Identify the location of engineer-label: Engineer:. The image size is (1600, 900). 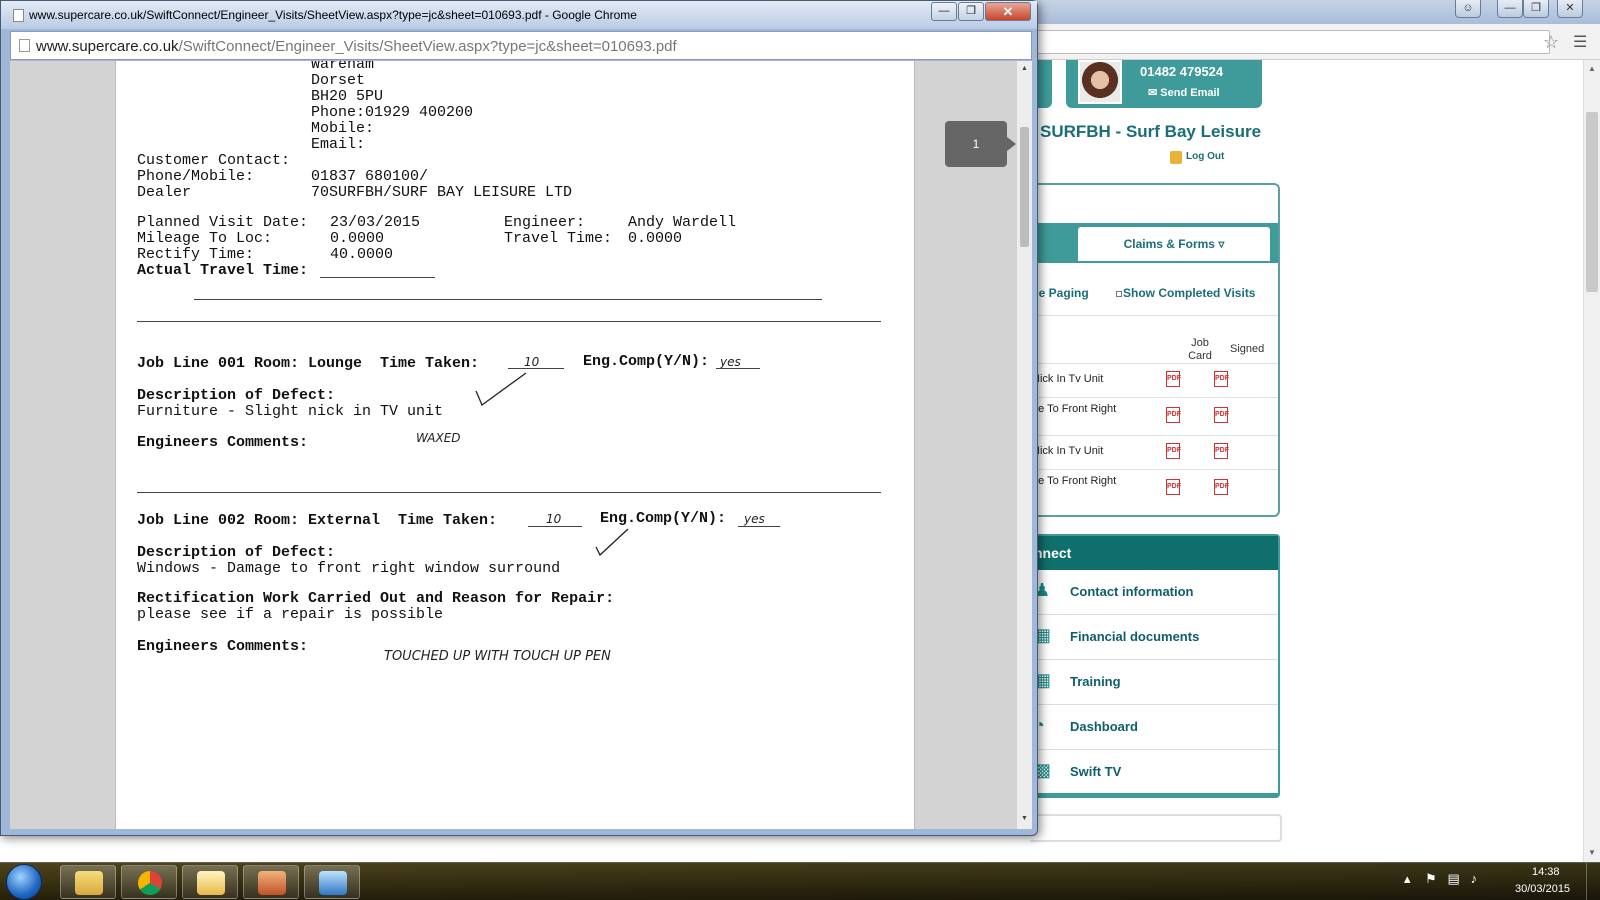
(545, 222).